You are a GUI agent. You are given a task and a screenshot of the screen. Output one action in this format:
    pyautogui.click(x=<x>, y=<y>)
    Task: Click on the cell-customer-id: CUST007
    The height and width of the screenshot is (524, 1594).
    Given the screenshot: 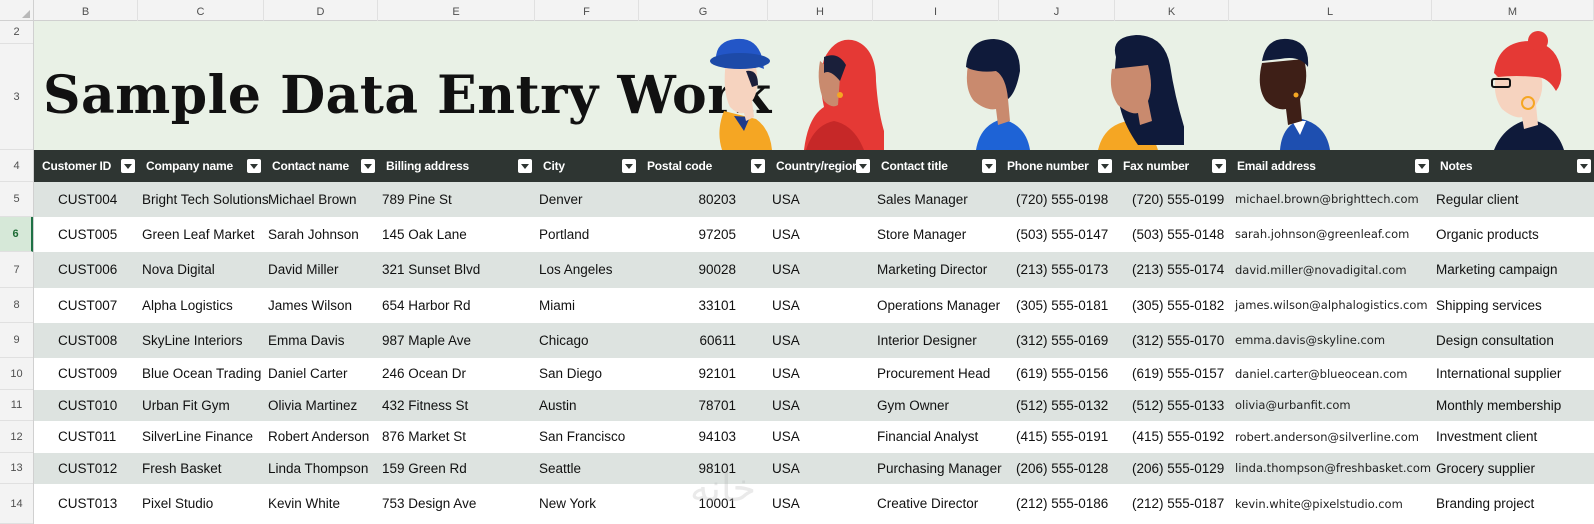 What is the action you would take?
    pyautogui.click(x=86, y=305)
    